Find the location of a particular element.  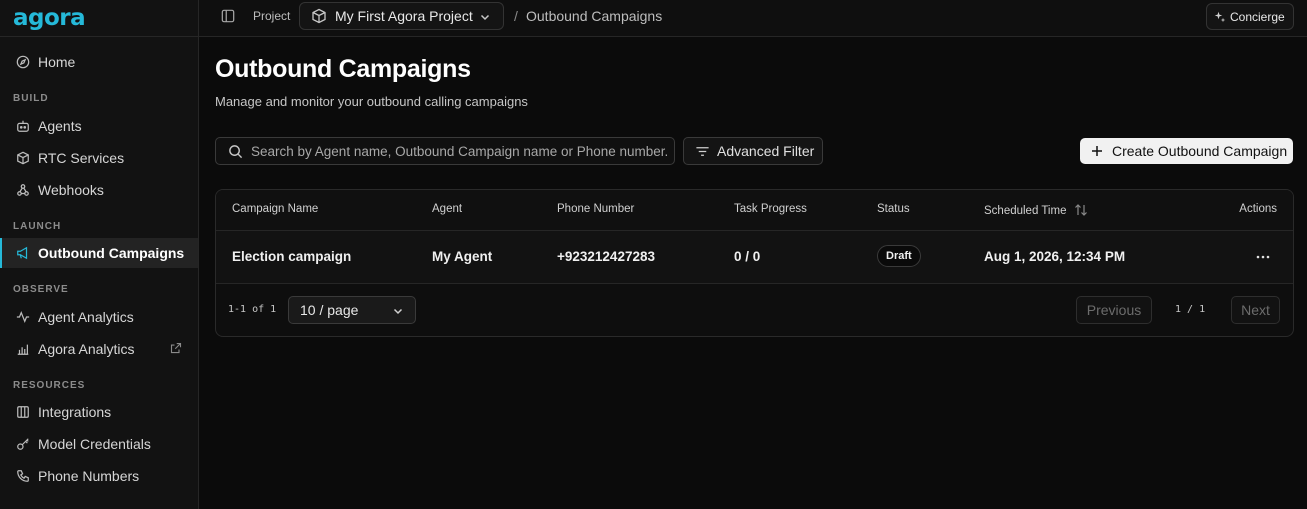

sidebar-item-label: Agent Analytics is located at coordinates (86, 317).